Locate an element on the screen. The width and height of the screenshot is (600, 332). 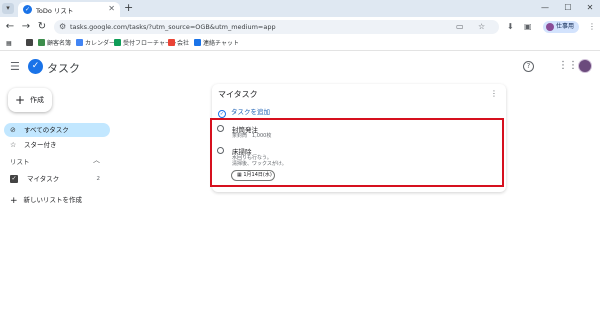
bookmark-item: 会社 is located at coordinates (178, 44).